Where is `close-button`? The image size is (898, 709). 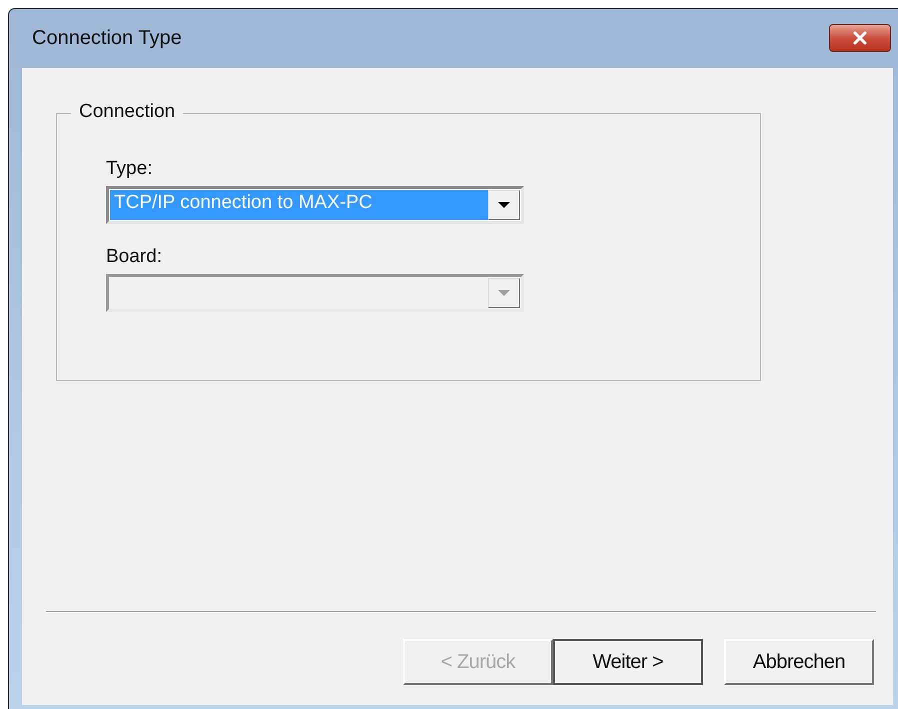
close-button is located at coordinates (860, 38).